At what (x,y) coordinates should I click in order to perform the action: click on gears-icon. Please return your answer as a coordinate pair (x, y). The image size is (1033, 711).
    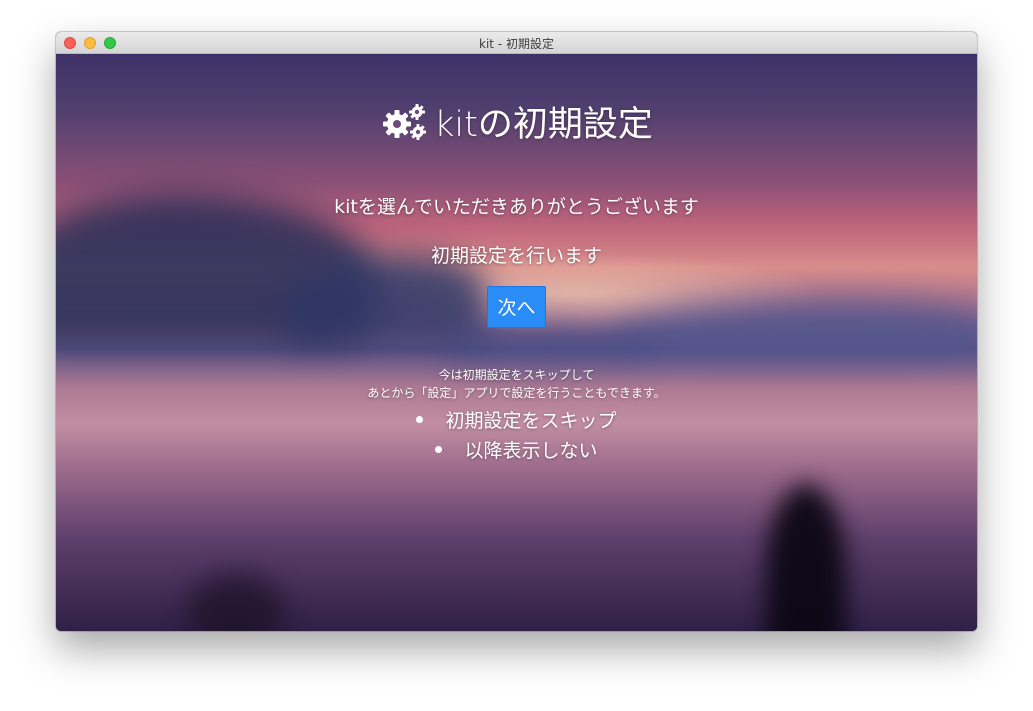
    Looking at the image, I should click on (405, 121).